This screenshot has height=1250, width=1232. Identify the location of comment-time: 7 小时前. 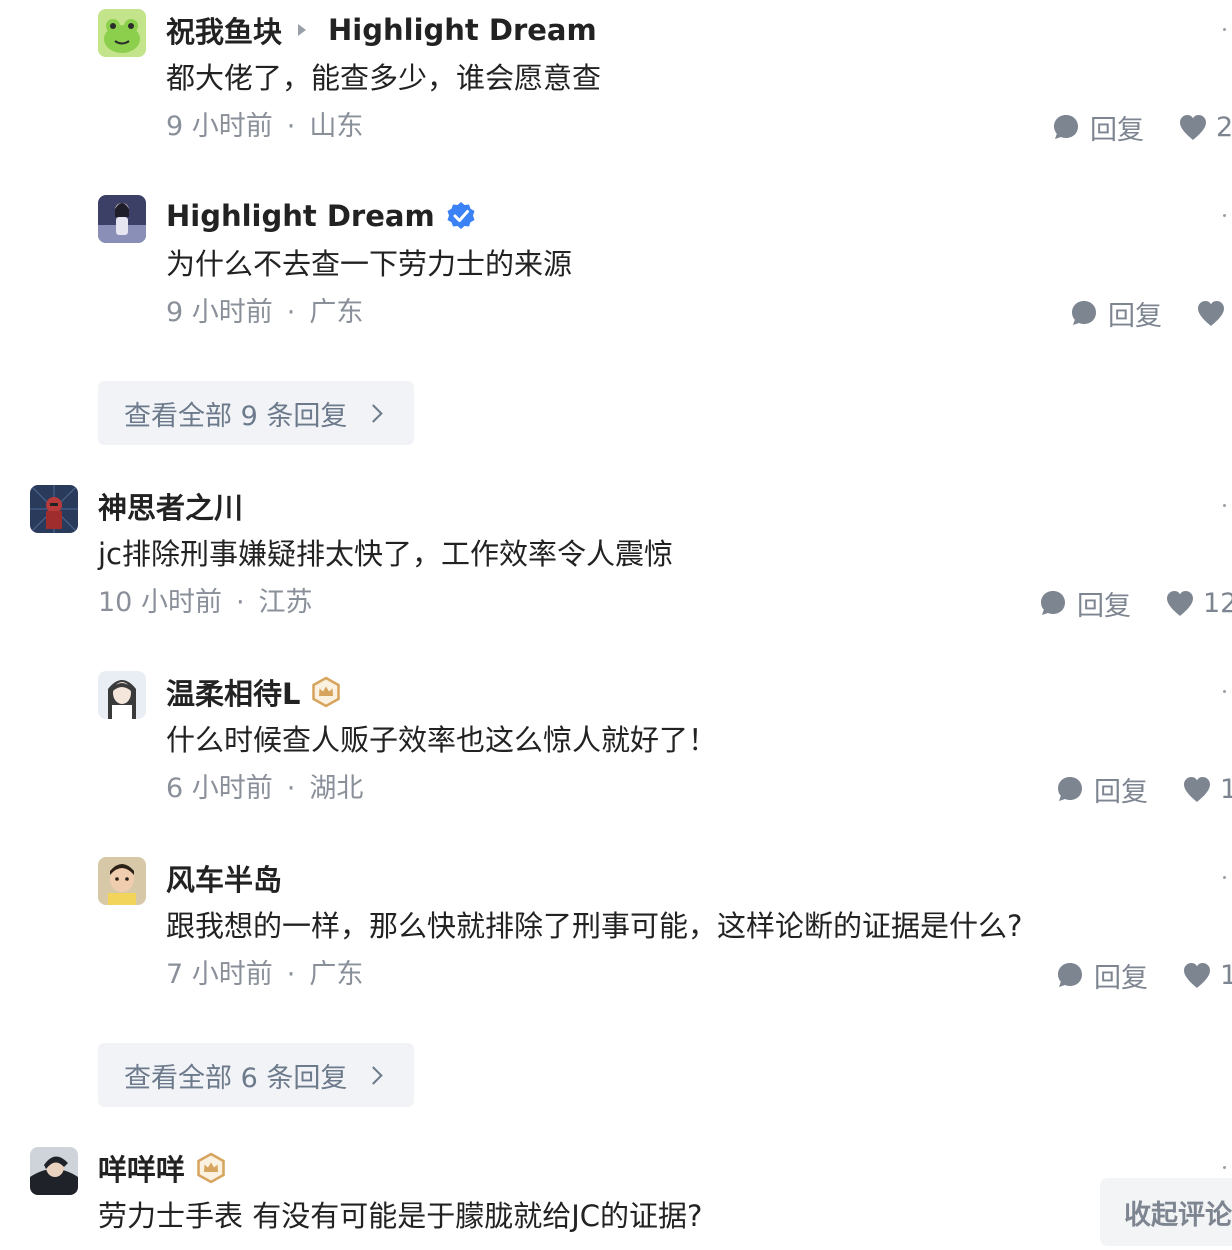
(219, 974).